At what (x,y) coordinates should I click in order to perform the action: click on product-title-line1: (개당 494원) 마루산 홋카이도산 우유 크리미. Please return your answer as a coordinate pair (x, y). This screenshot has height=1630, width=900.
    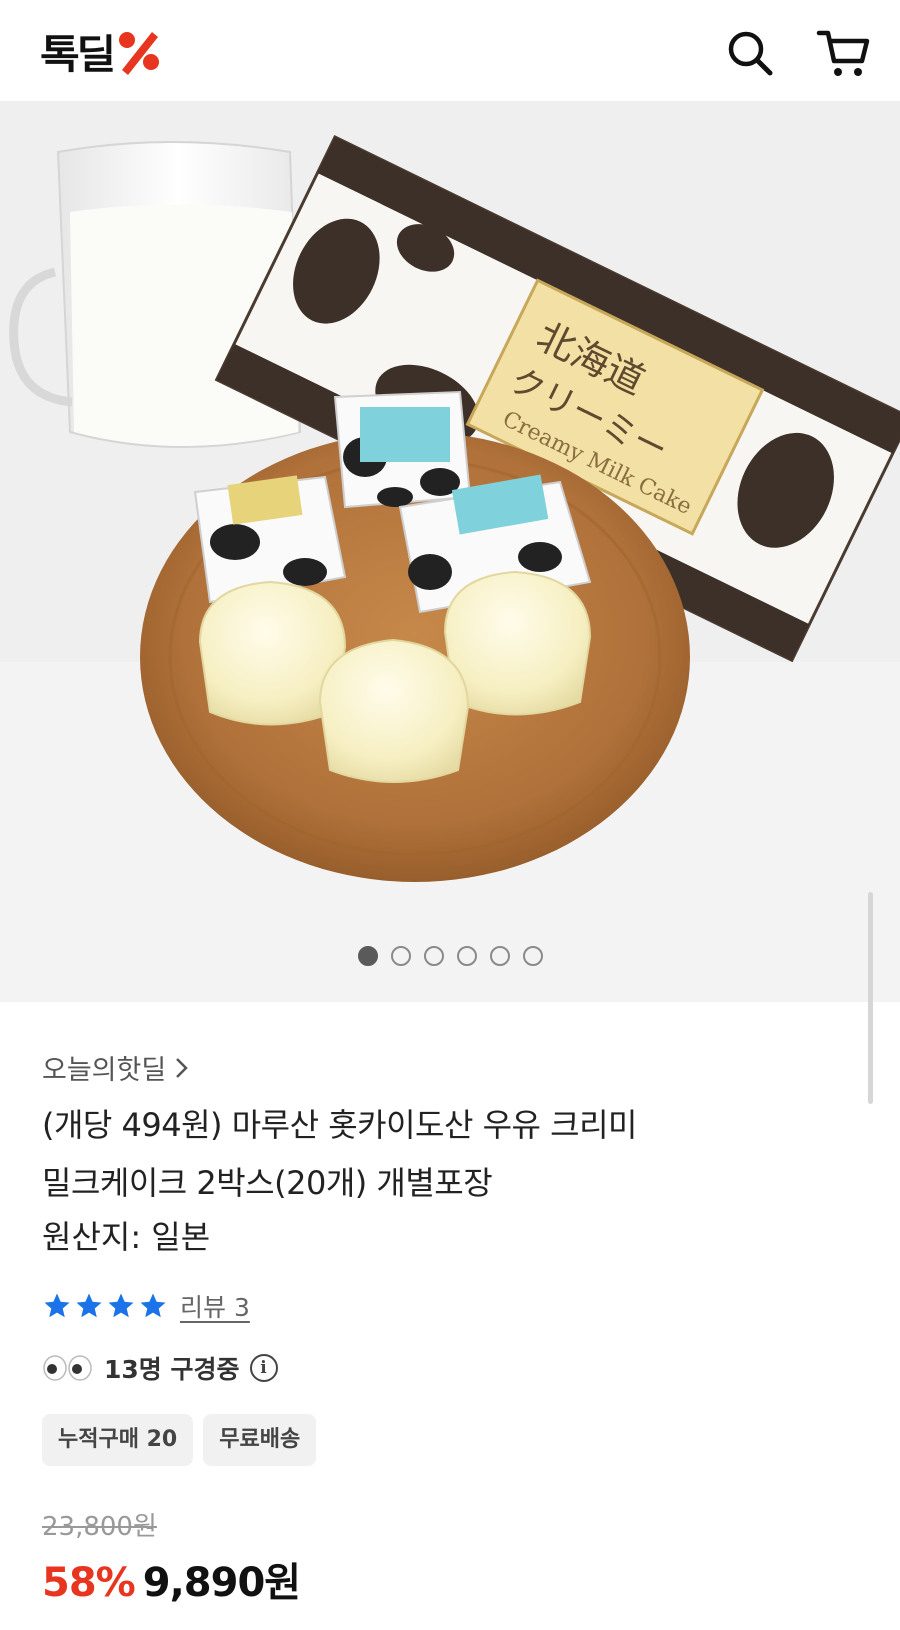
    Looking at the image, I should click on (339, 1125).